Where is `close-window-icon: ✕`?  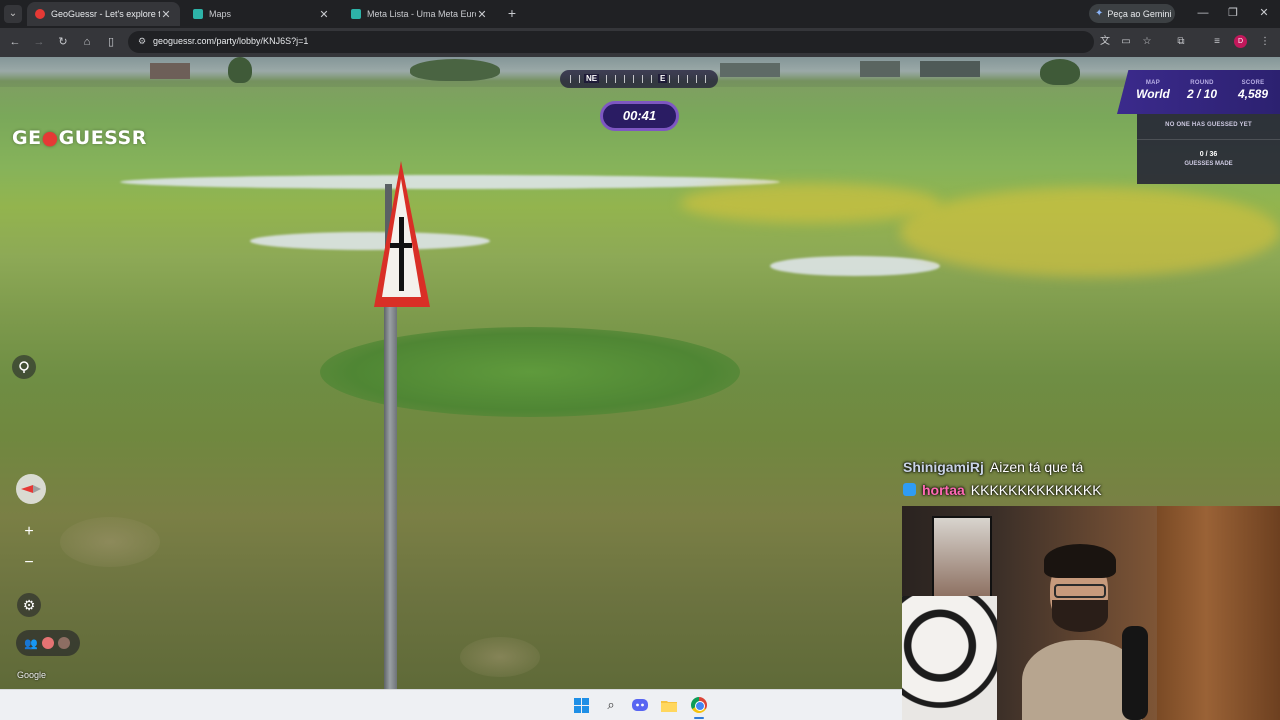 close-window-icon: ✕ is located at coordinates (1264, 13).